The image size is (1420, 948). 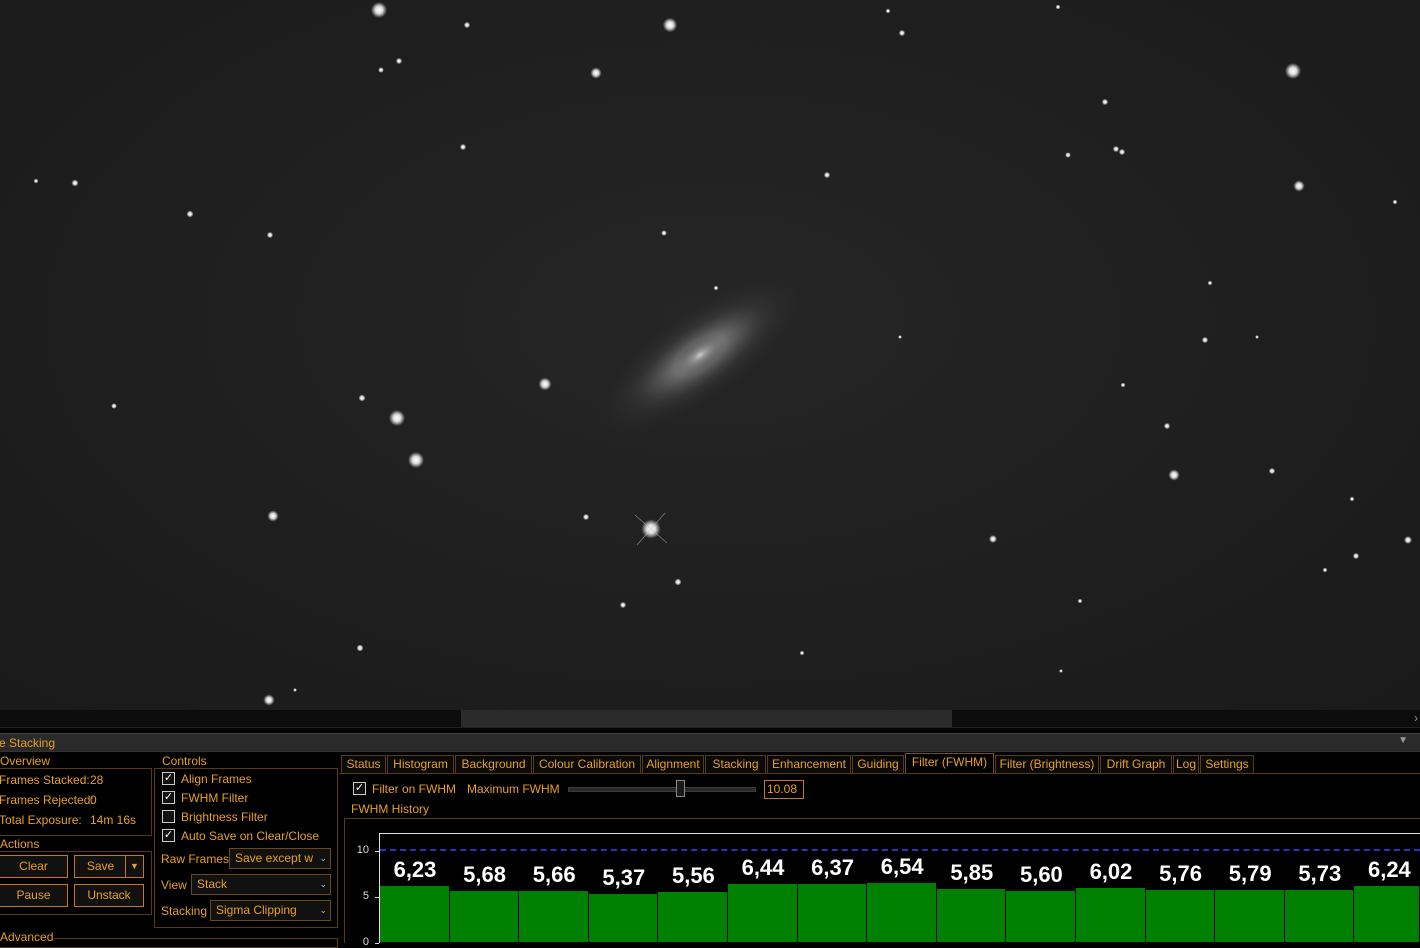 I want to click on filter-on-fwhm-label: Filter on FWHM, so click(x=414, y=789).